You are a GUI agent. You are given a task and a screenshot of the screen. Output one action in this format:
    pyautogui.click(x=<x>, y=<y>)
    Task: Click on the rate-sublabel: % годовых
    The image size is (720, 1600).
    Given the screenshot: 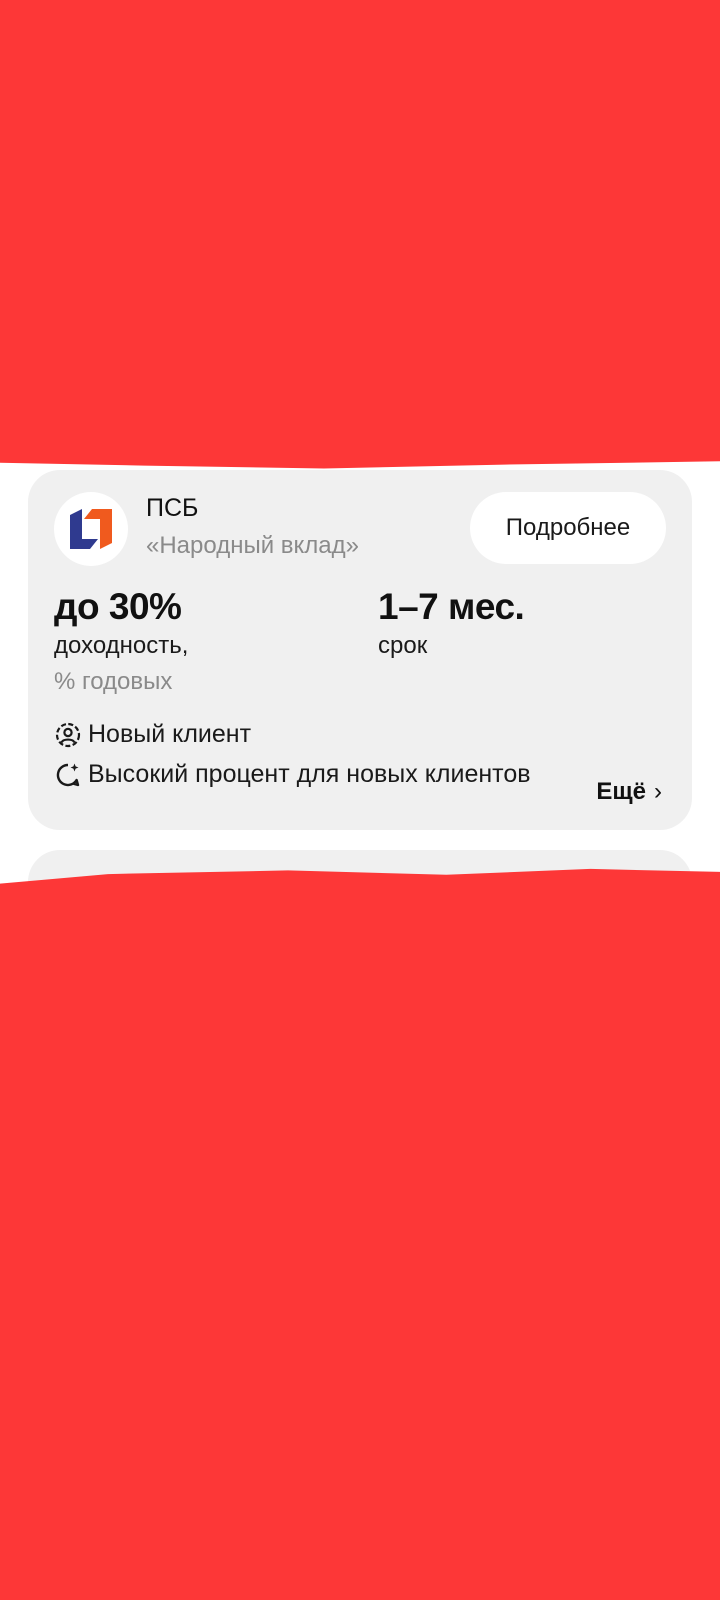 What is the action you would take?
    pyautogui.click(x=113, y=681)
    